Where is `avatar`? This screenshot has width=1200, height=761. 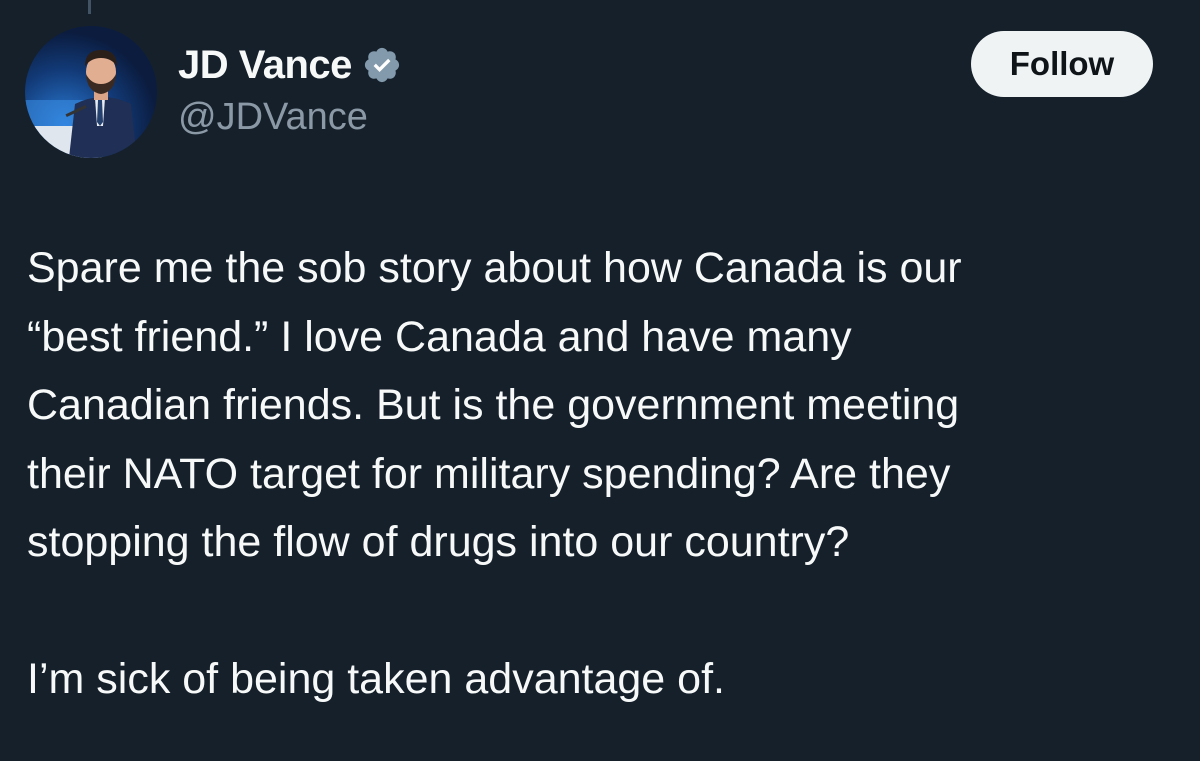
avatar is located at coordinates (91, 92).